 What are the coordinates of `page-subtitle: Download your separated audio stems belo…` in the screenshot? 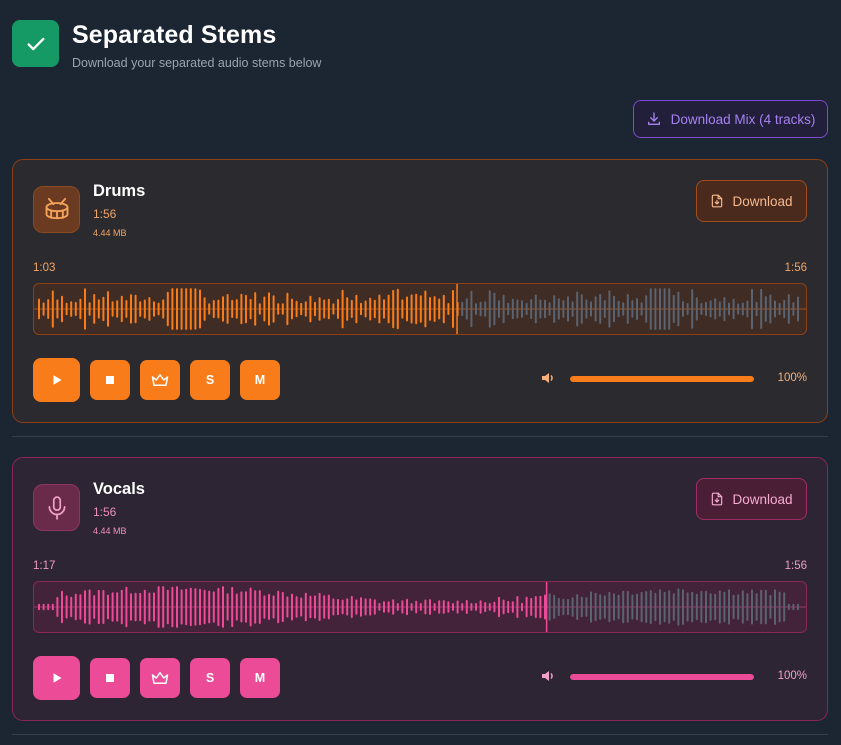 It's located at (197, 63).